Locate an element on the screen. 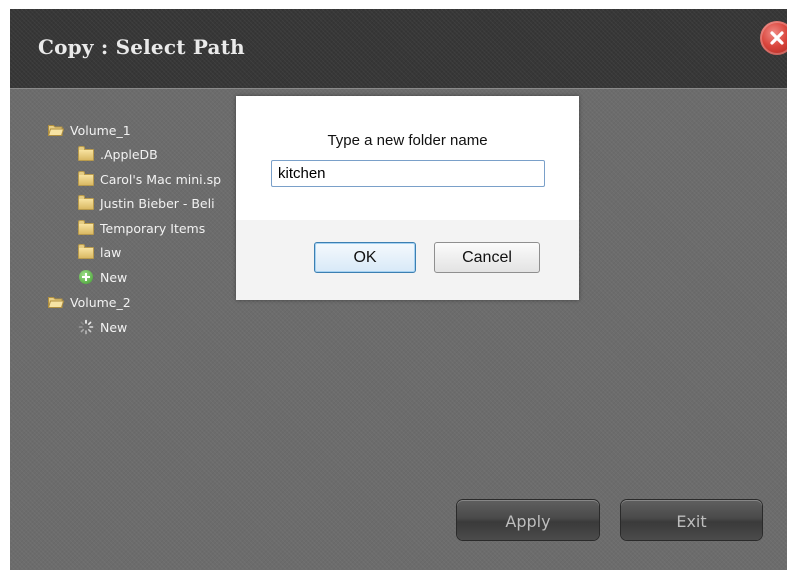  add-icon is located at coordinates (86, 277).